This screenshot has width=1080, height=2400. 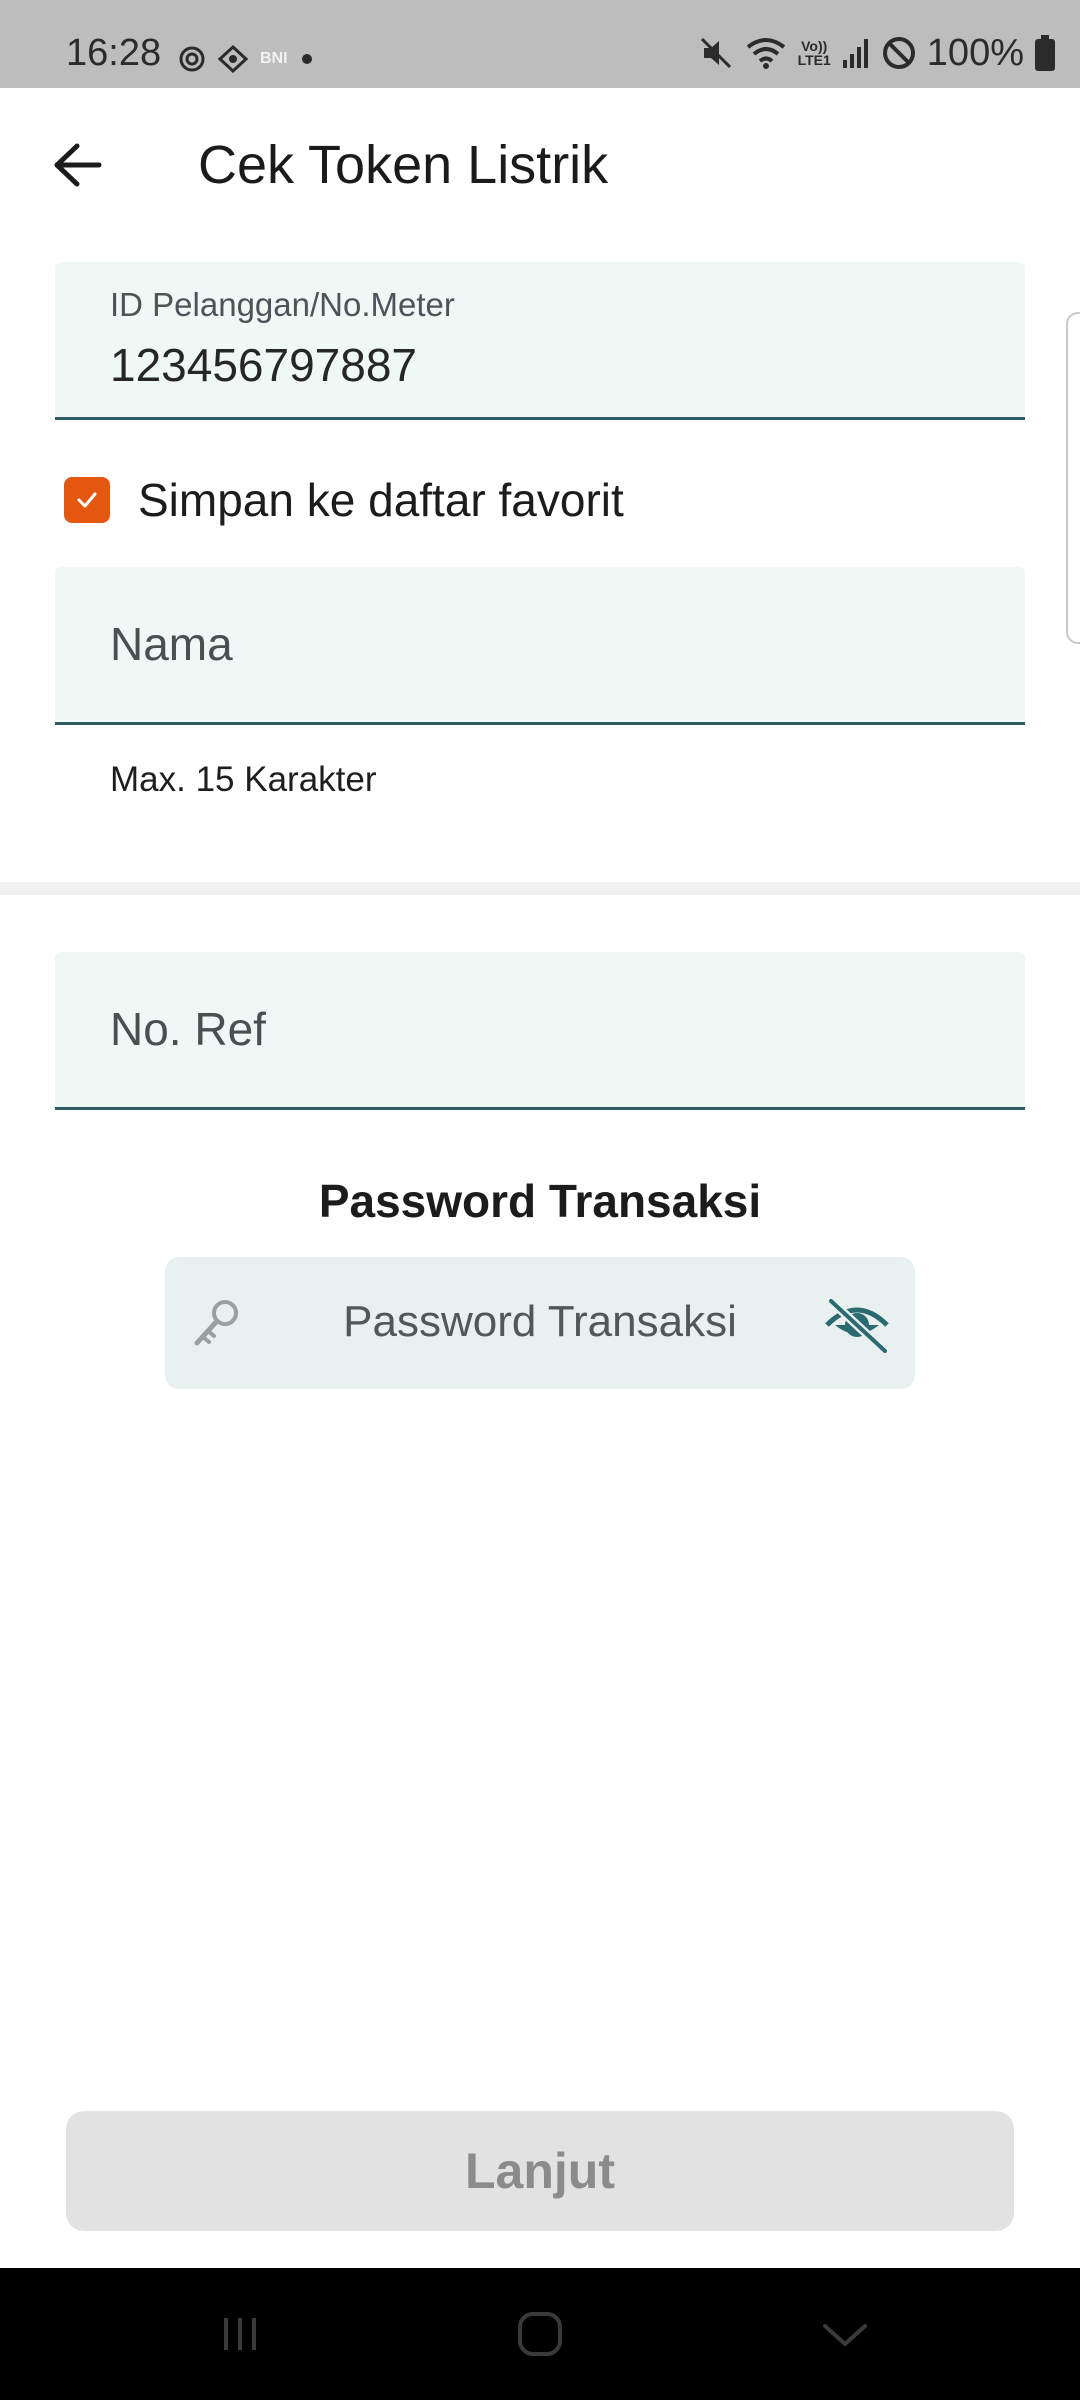 I want to click on gear-icon, so click(x=192, y=59).